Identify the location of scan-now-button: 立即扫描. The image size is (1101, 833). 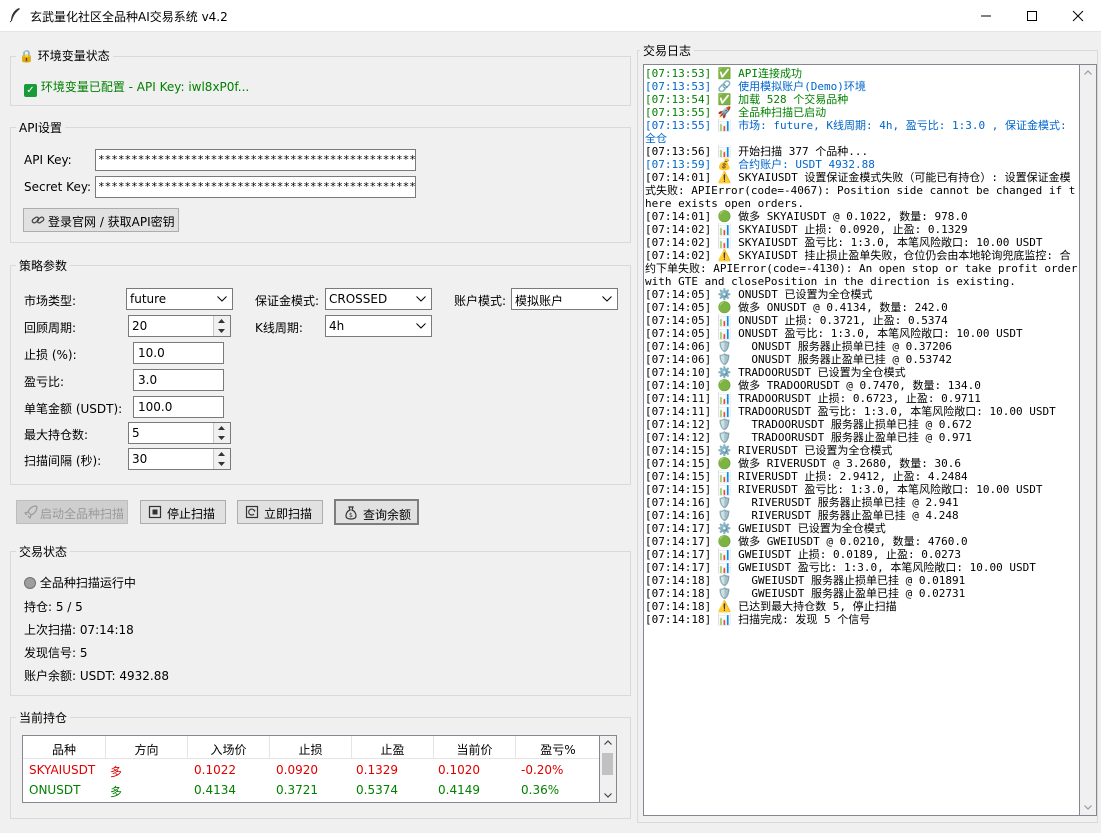
(280, 512).